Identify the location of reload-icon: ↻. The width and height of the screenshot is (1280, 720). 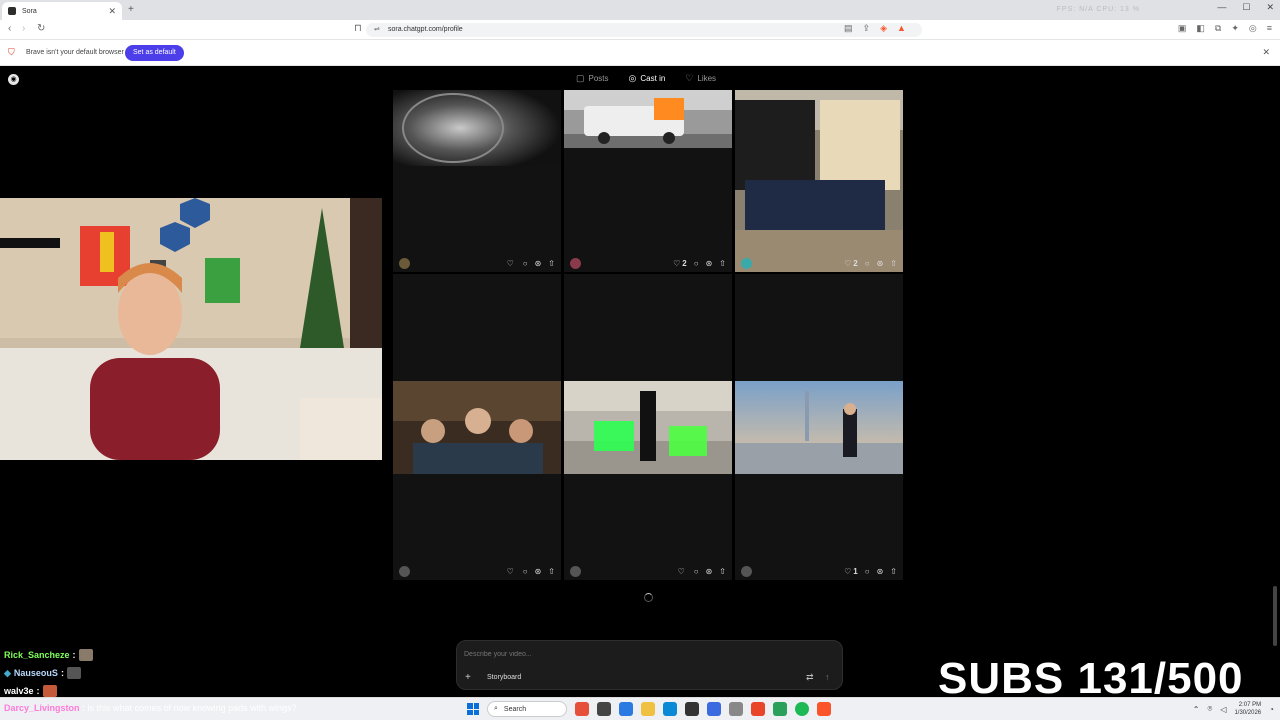
(41, 28).